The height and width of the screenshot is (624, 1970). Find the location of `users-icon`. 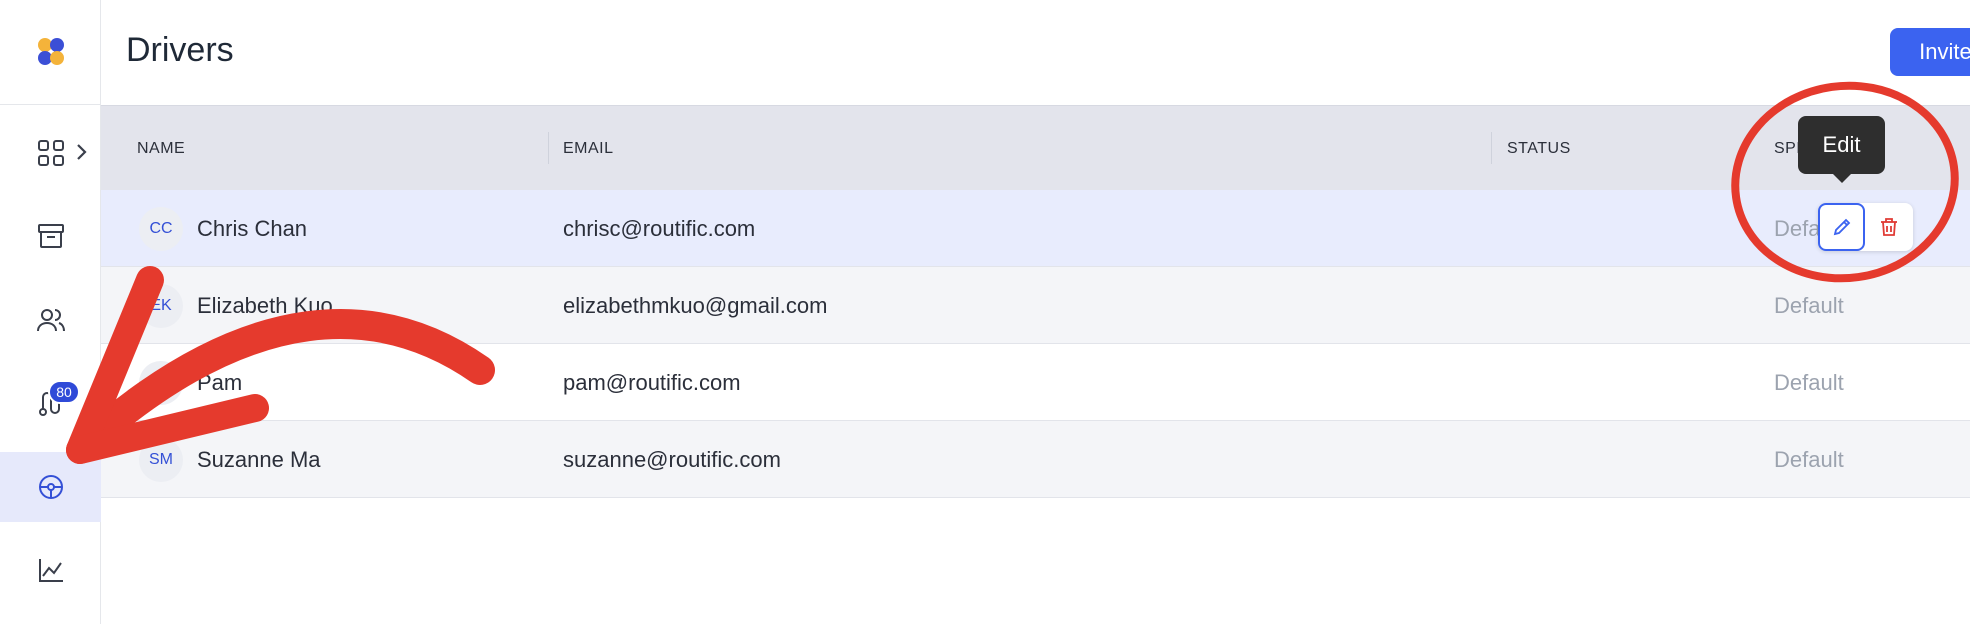

users-icon is located at coordinates (50, 320).